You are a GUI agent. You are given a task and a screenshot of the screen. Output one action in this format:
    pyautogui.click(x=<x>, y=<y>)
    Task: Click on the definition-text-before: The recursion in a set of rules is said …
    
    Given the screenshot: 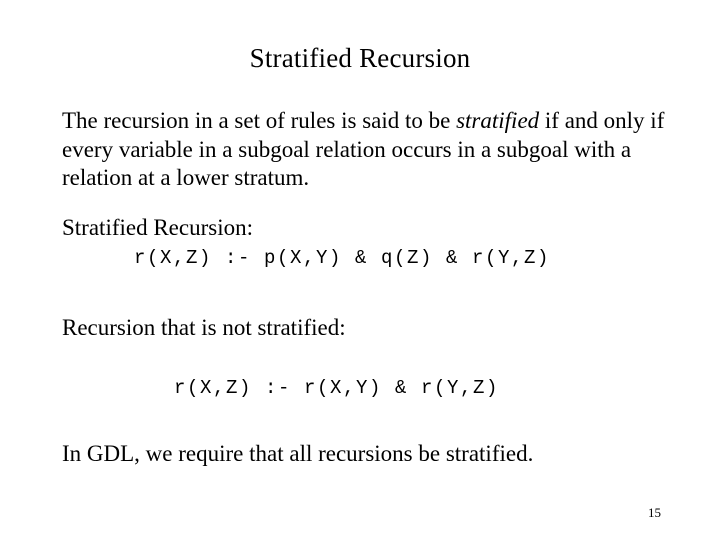 What is the action you would take?
    pyautogui.click(x=259, y=120)
    